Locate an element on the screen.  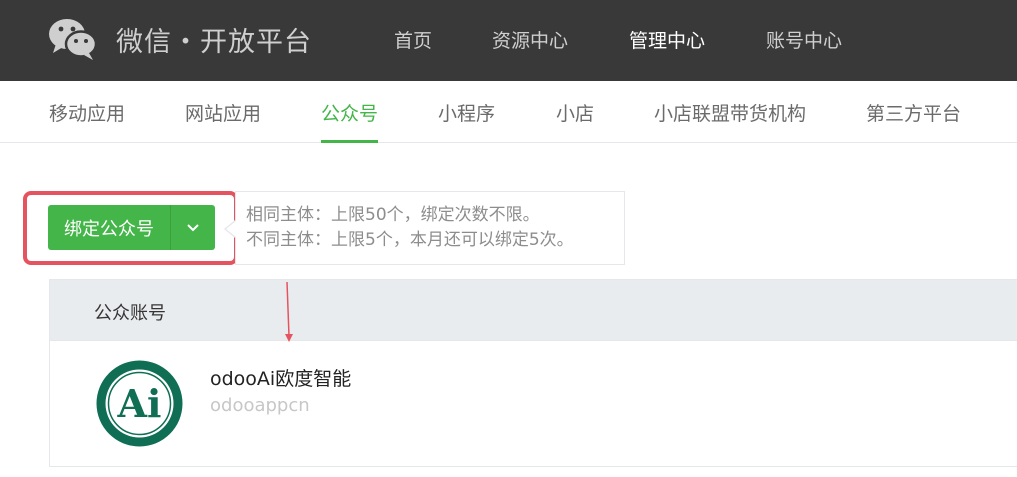
table-header: 公众账号 is located at coordinates (533, 310).